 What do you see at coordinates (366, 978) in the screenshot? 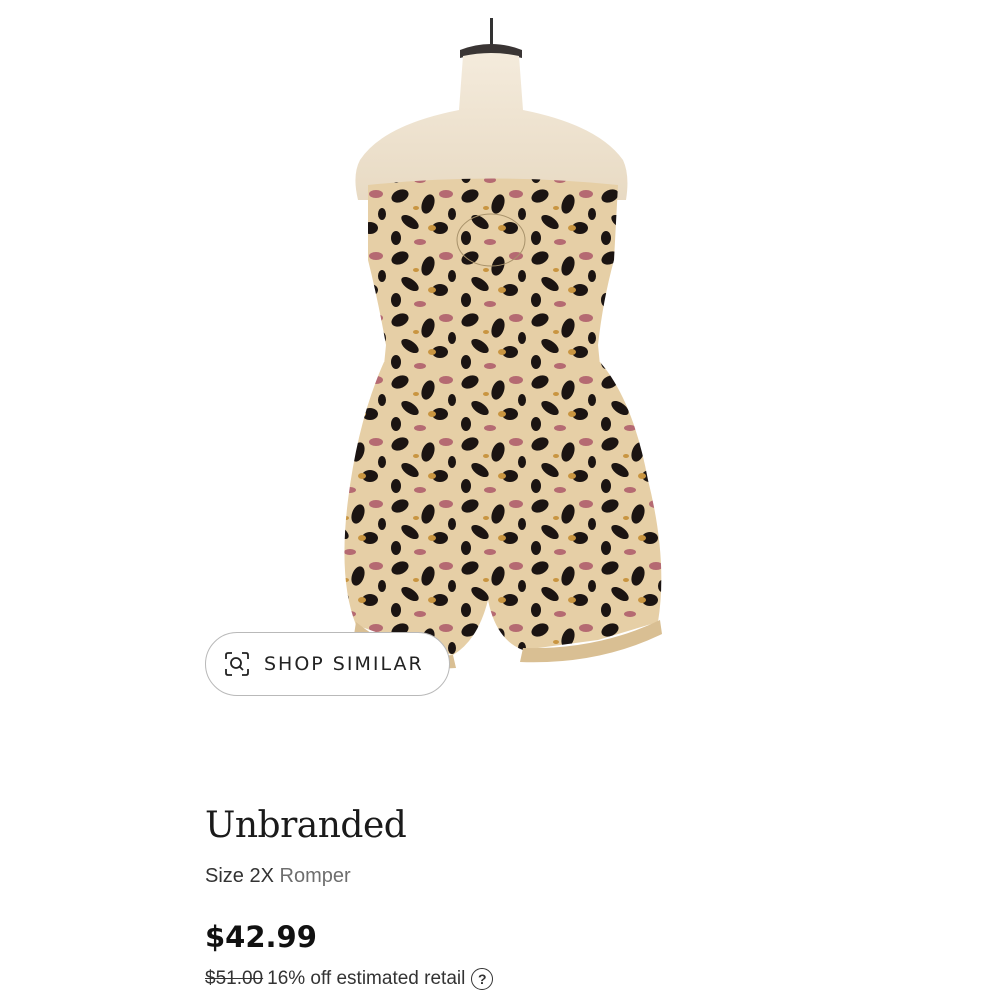
I see `discount-text: 16% off estimated retail` at bounding box center [366, 978].